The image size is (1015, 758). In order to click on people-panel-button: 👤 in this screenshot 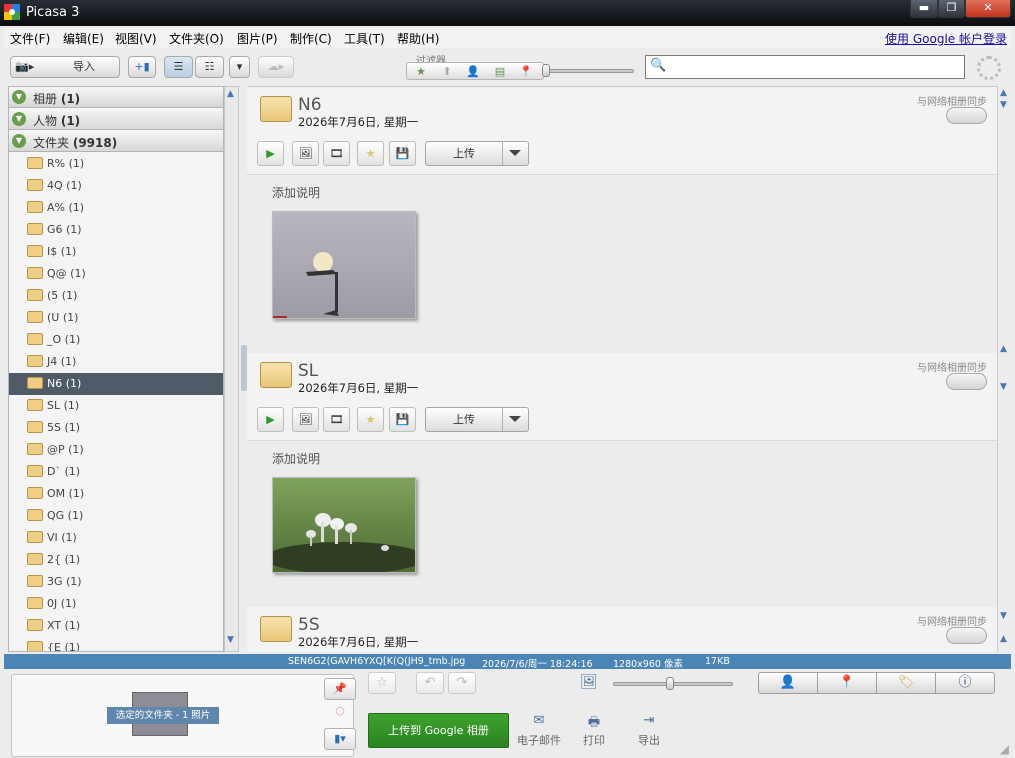, I will do `click(788, 683)`.